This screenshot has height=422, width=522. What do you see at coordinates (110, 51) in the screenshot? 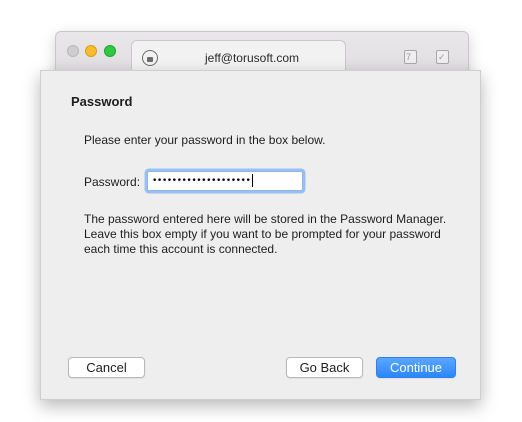
I see `zoom-window-button` at bounding box center [110, 51].